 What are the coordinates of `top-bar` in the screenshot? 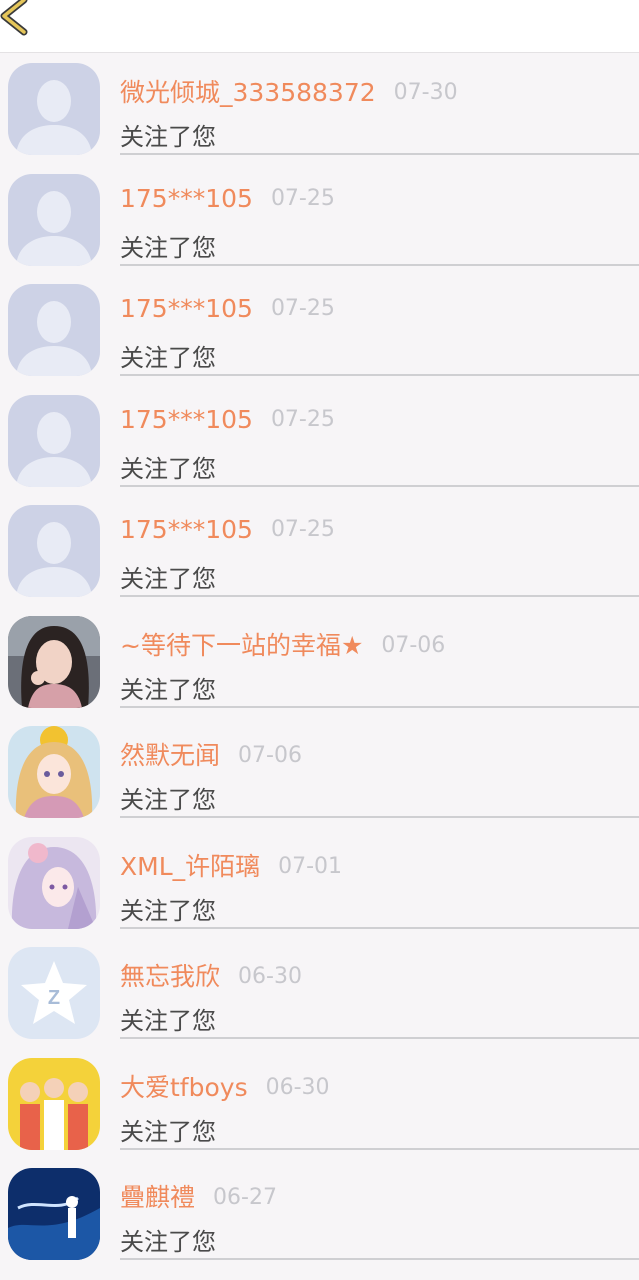 It's located at (319, 26).